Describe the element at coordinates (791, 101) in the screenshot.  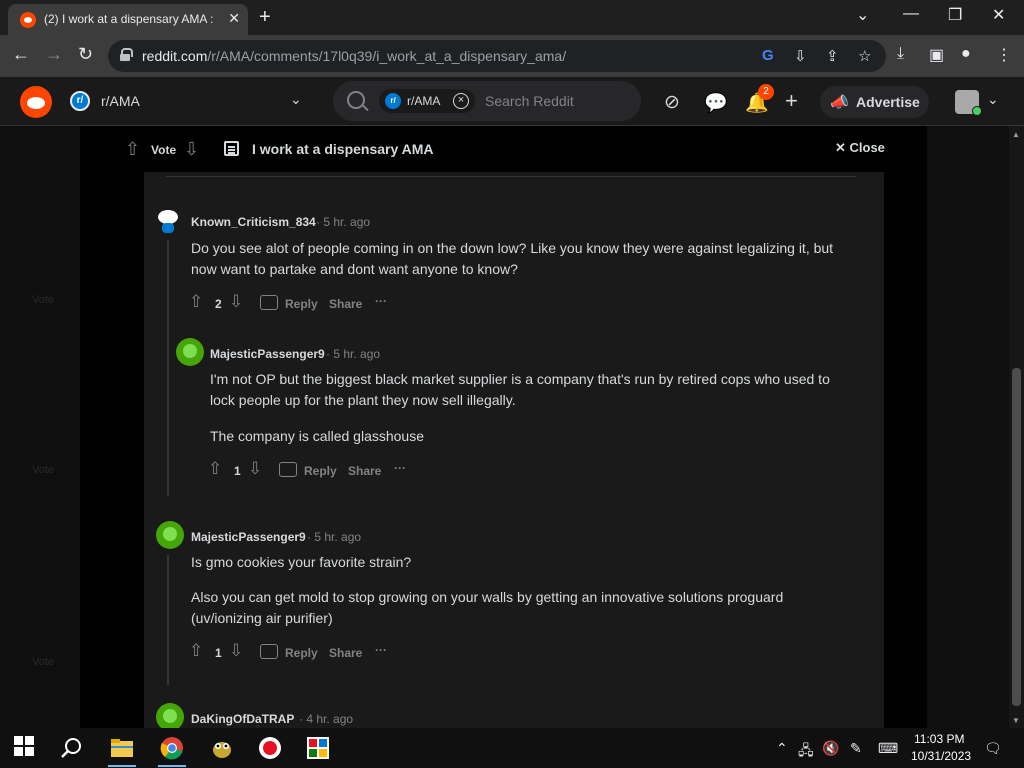
I see `create-post-icon: +` at that location.